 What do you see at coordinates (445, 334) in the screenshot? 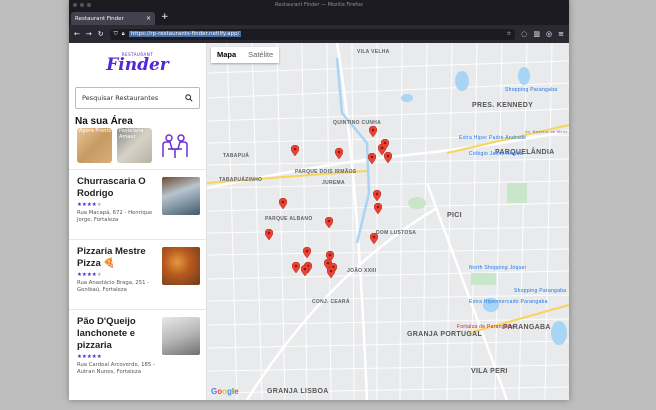
I see `map-label: GRANJA PORTUGAL` at bounding box center [445, 334].